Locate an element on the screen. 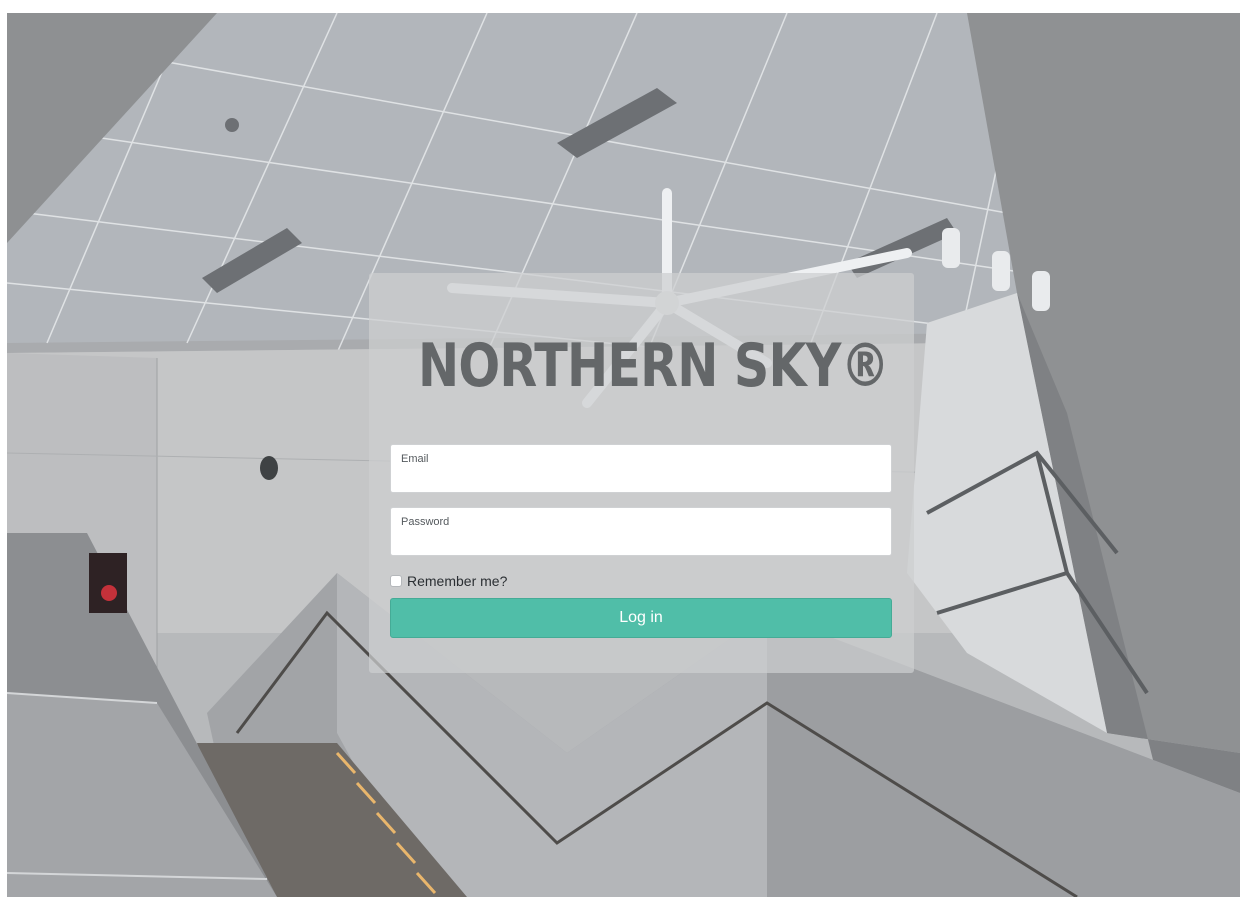 This screenshot has width=1240, height=897. password-input is located at coordinates (640, 542).